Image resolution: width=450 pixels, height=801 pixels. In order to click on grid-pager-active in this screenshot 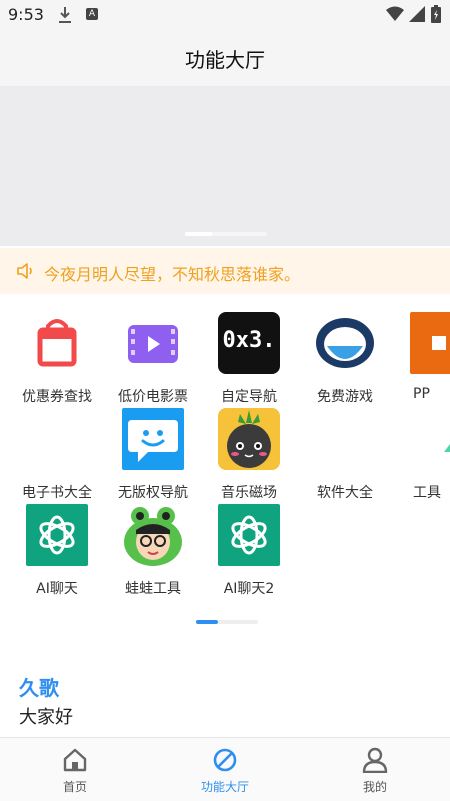, I will do `click(207, 622)`.